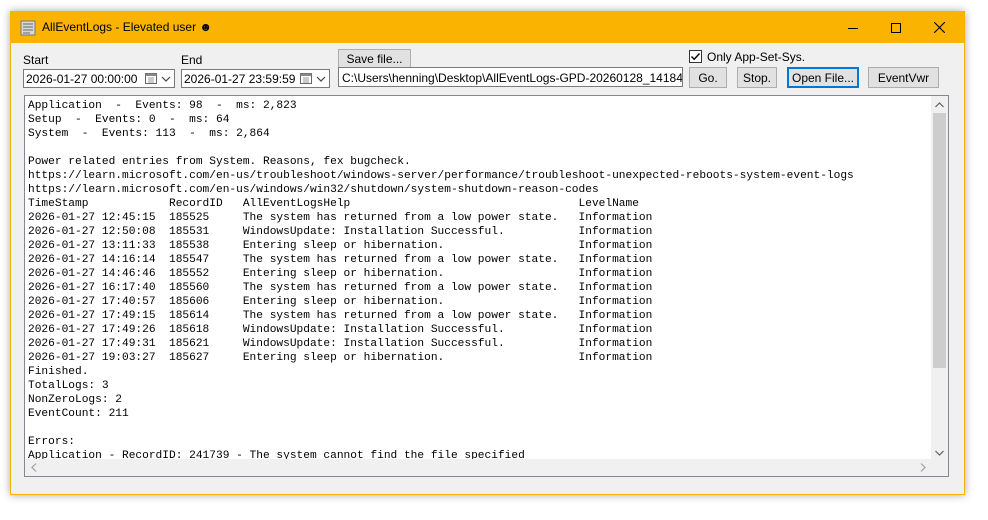 This screenshot has width=988, height=520. I want to click on scroll-left-button, so click(33, 467).